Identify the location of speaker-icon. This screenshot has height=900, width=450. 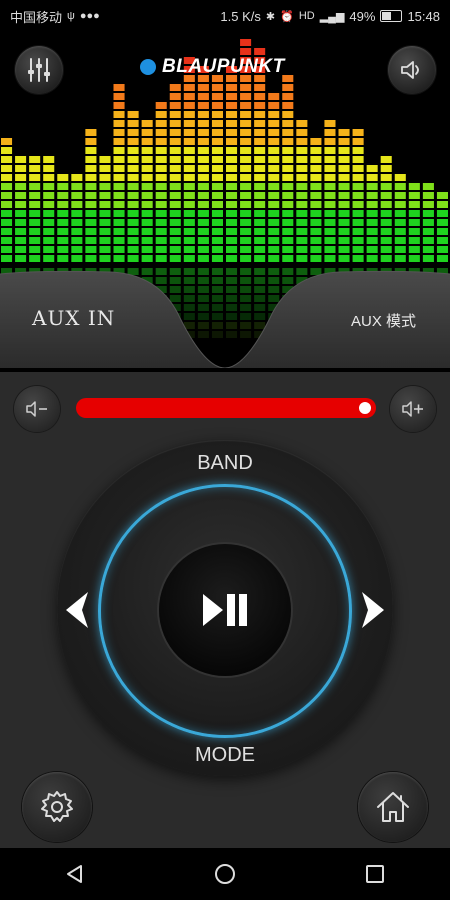
(410, 70).